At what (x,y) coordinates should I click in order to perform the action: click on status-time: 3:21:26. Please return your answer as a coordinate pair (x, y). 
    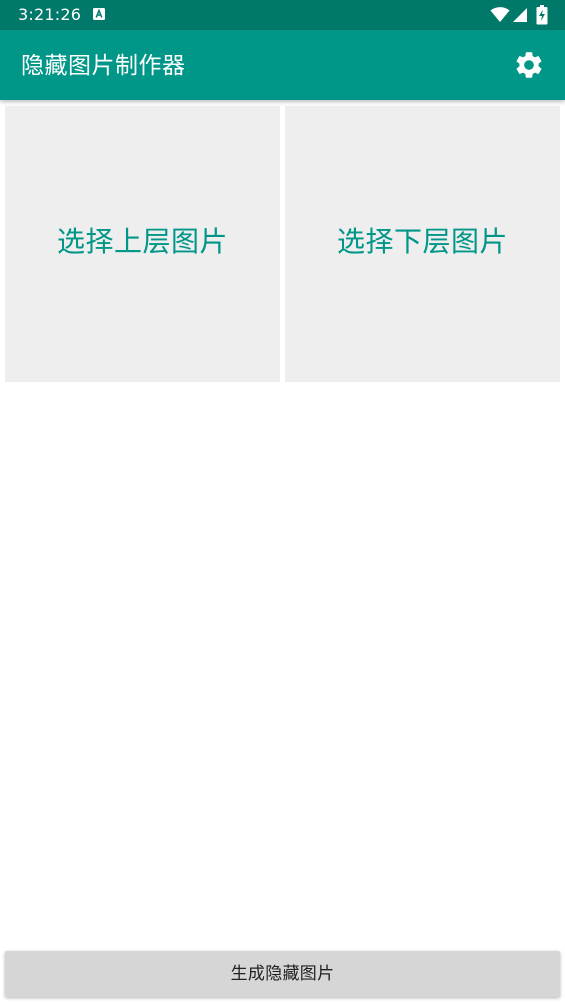
    Looking at the image, I should click on (50, 14).